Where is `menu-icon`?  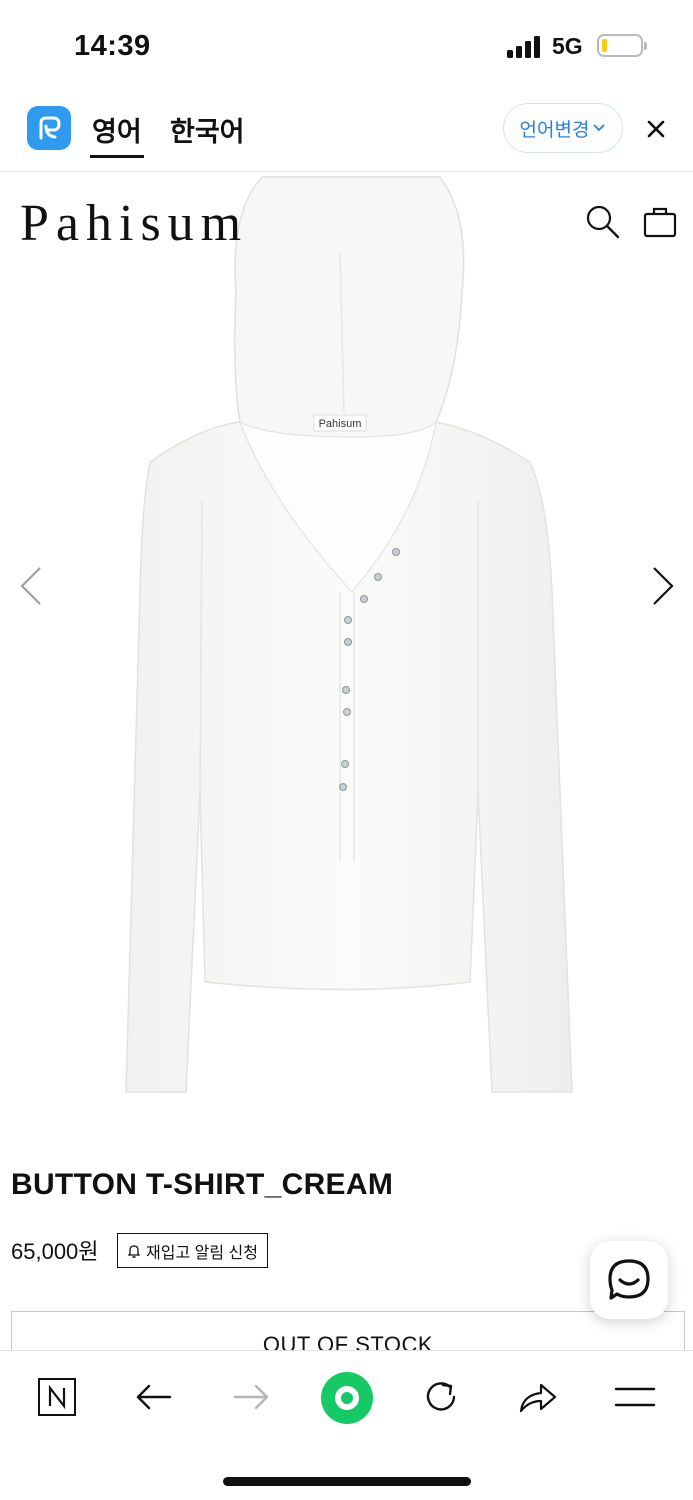 menu-icon is located at coordinates (635, 1397).